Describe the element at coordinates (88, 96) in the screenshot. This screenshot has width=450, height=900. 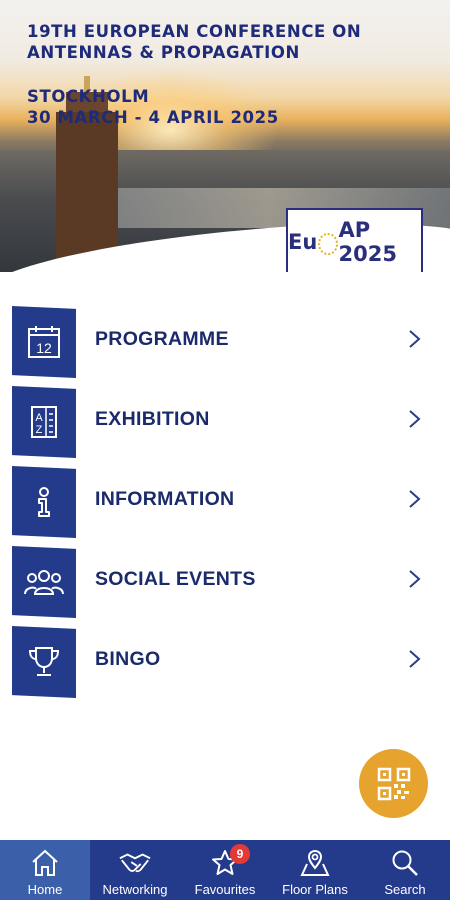
I see `location: STOCKHOLM` at that location.